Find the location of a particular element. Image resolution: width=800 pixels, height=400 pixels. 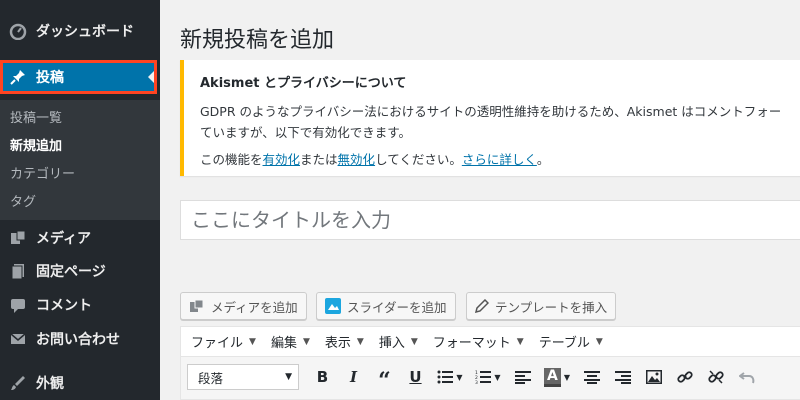

menu-dashboard: ダッシュボード is located at coordinates (80, 31).